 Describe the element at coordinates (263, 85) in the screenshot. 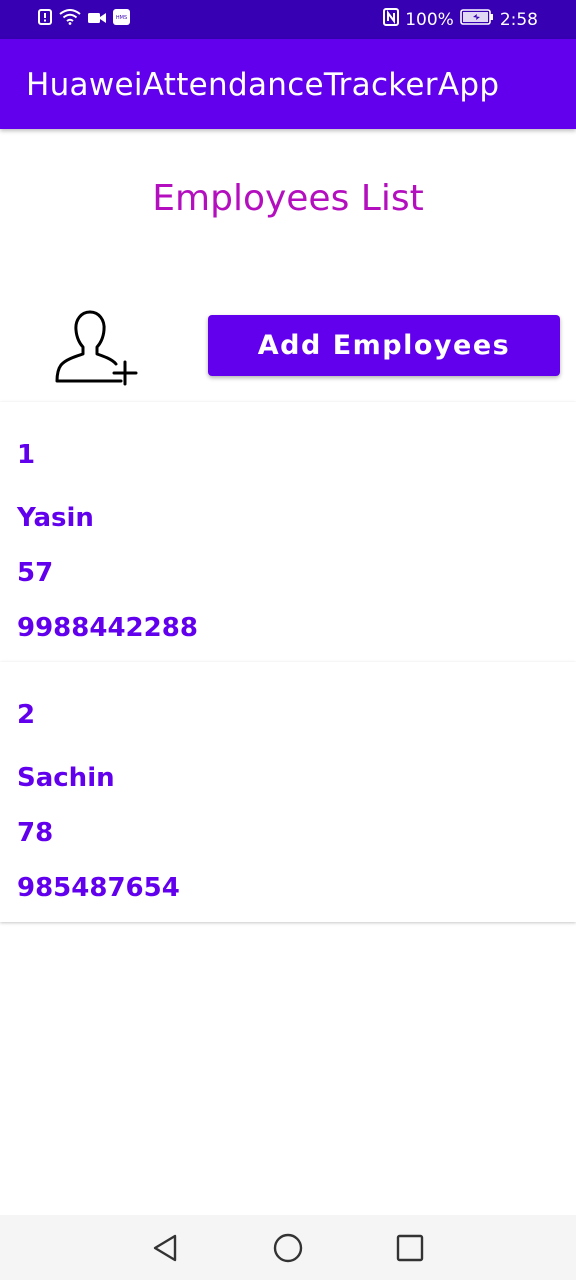

I see `app-title: HuaweiAttendanceTrackerApp` at that location.